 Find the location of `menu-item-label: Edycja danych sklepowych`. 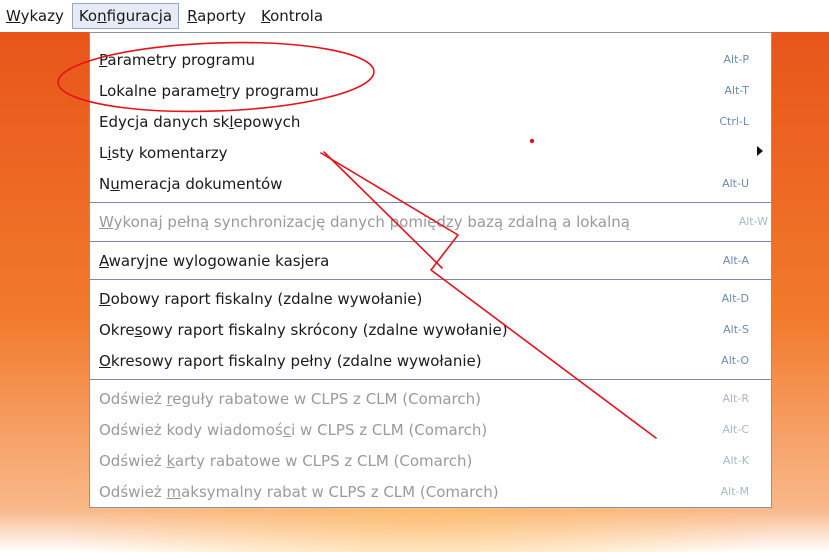

menu-item-label: Edycja danych sklepowych is located at coordinates (200, 122).